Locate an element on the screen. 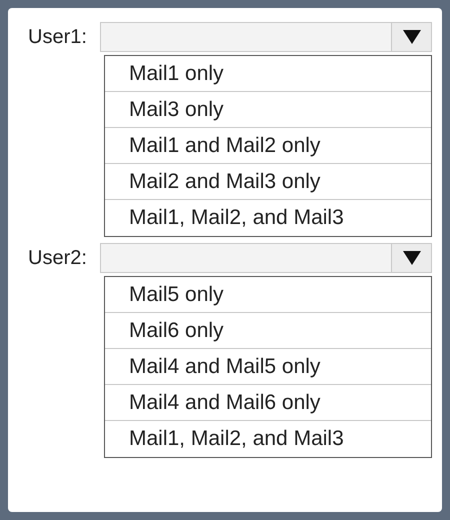 This screenshot has width=450, height=520. option-item: Mail5 only is located at coordinates (268, 295).